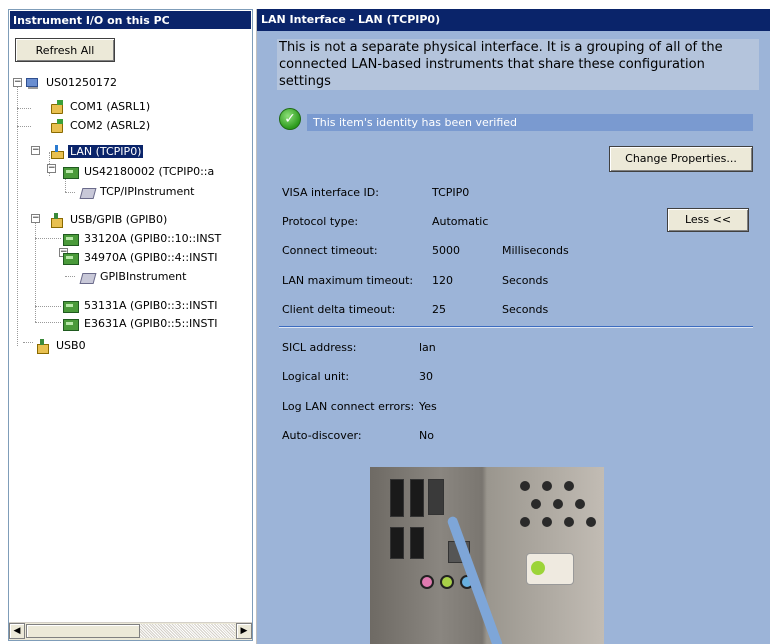 This screenshot has width=770, height=644. I want to click on tree-item-usb-gpib: USB/GPIB (GPIB0), so click(109, 220).